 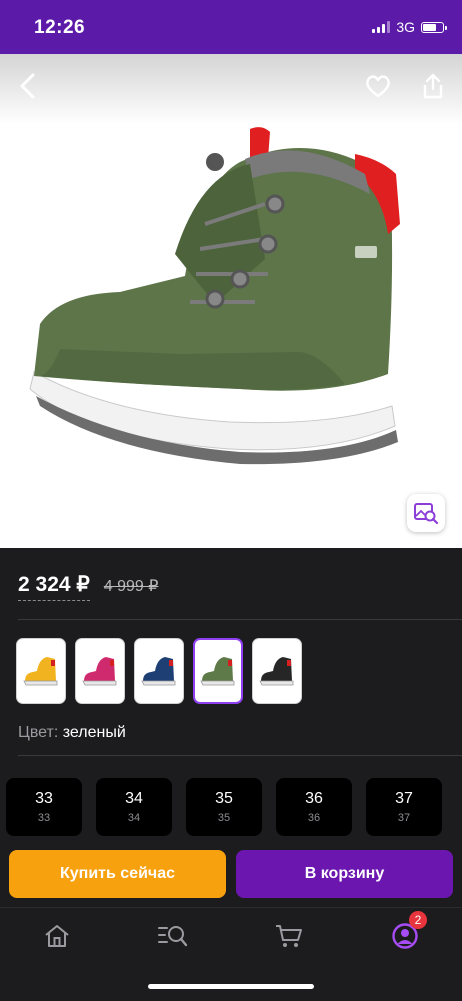 I want to click on catalog-search-icon, so click(x=173, y=936).